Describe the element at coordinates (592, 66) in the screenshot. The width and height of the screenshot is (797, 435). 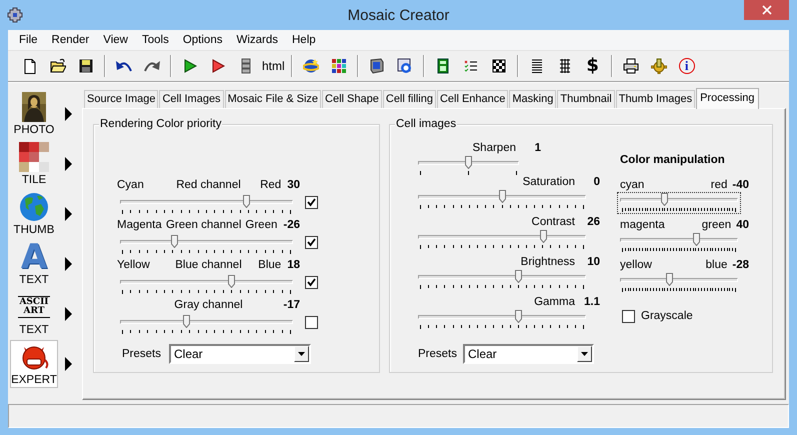
I see `dollar-button: $` at that location.